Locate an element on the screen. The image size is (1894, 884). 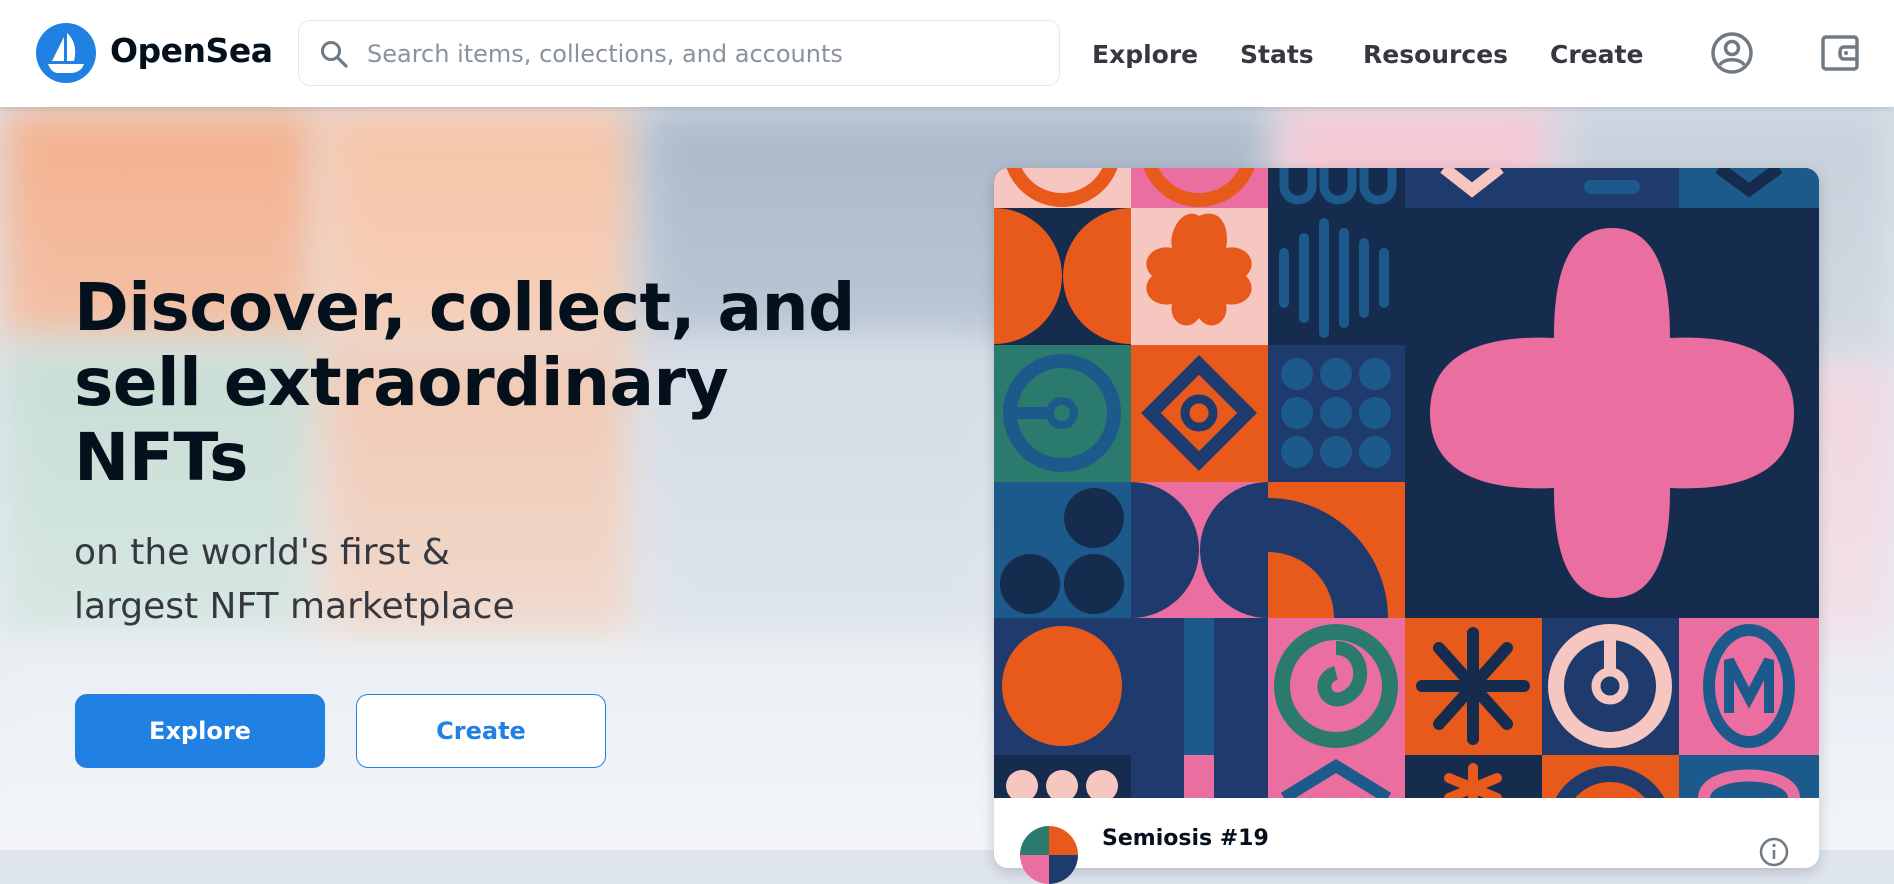
search-bar is located at coordinates (679, 53).